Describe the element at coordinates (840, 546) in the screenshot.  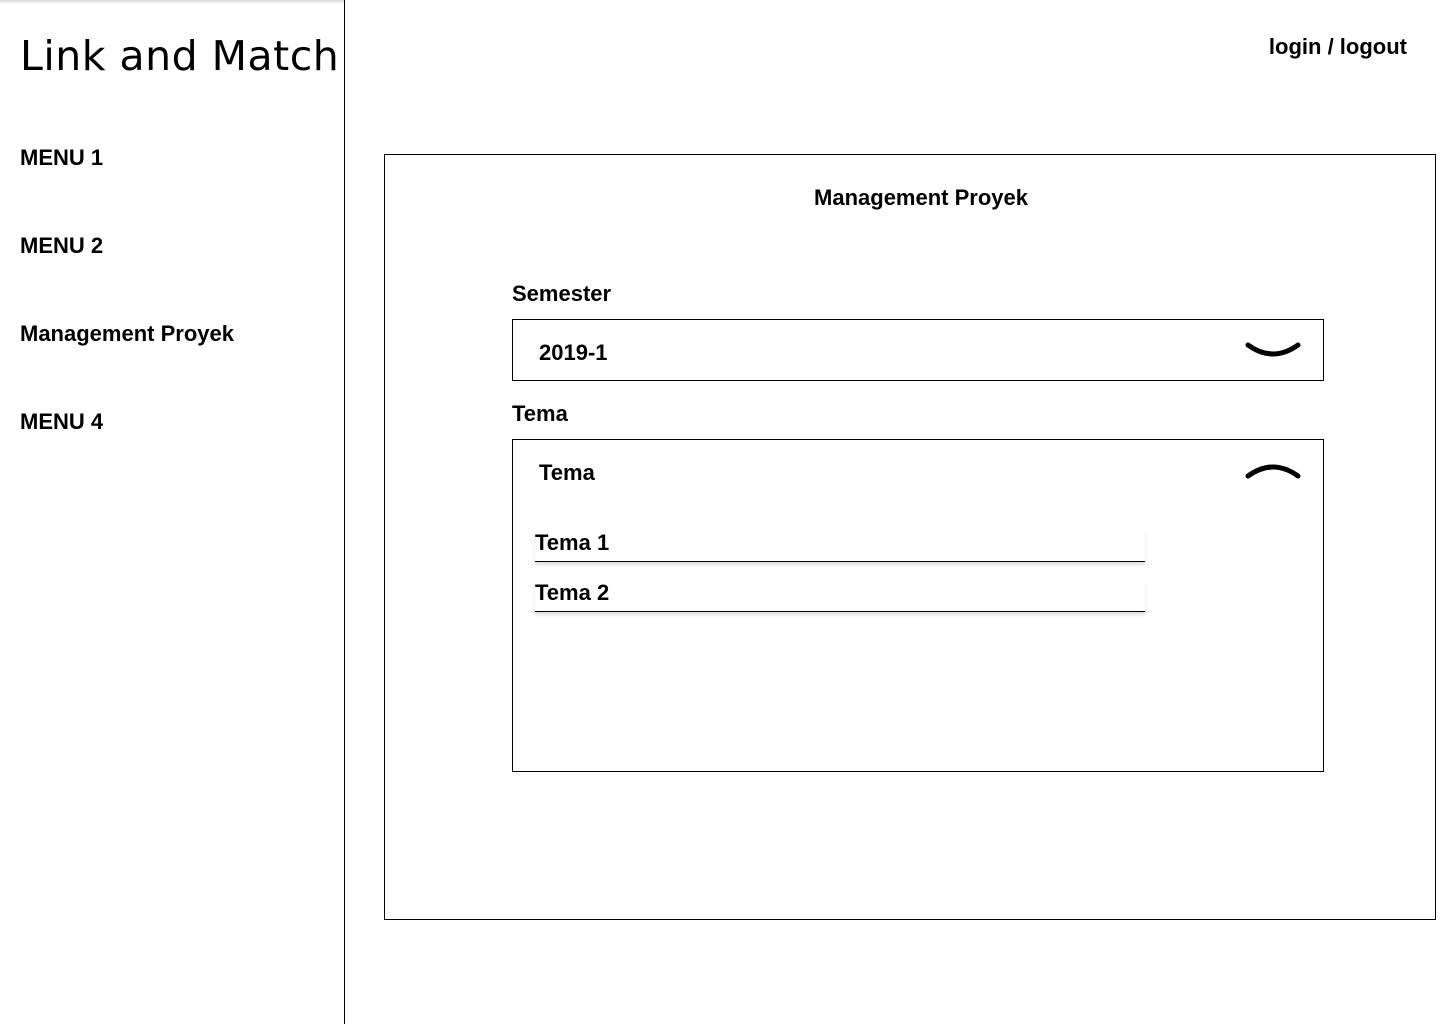
I see `tema-option-1: Tema 1` at that location.